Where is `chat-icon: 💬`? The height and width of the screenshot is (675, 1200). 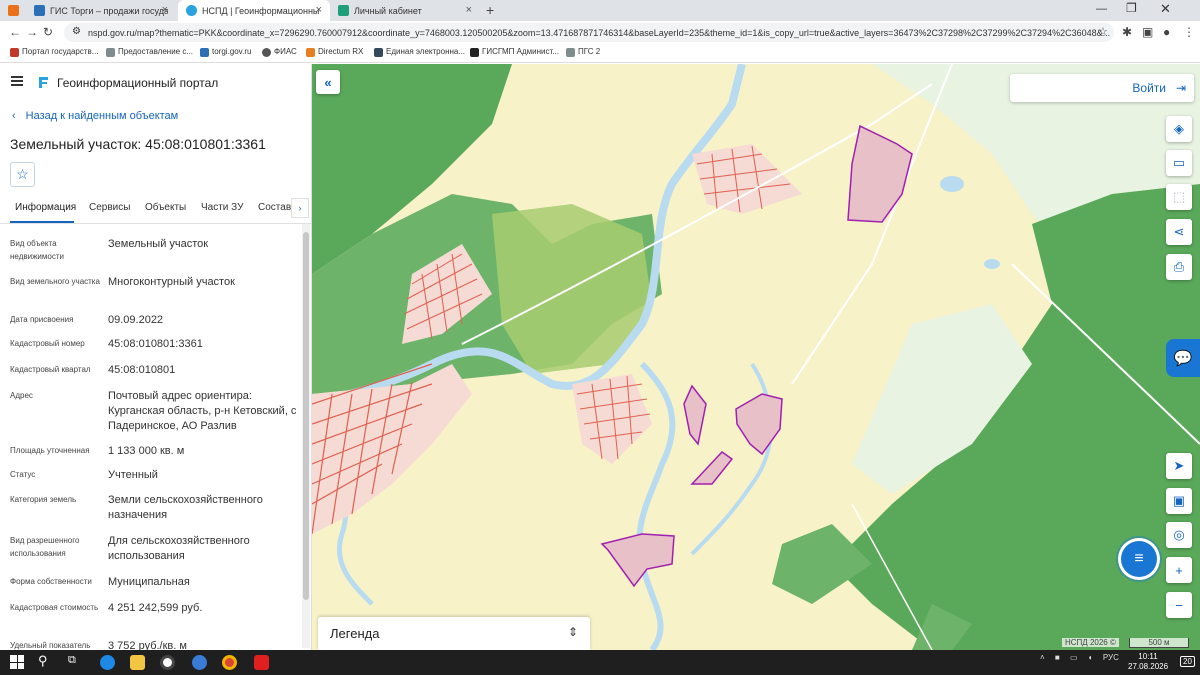 chat-icon: 💬 is located at coordinates (1183, 358).